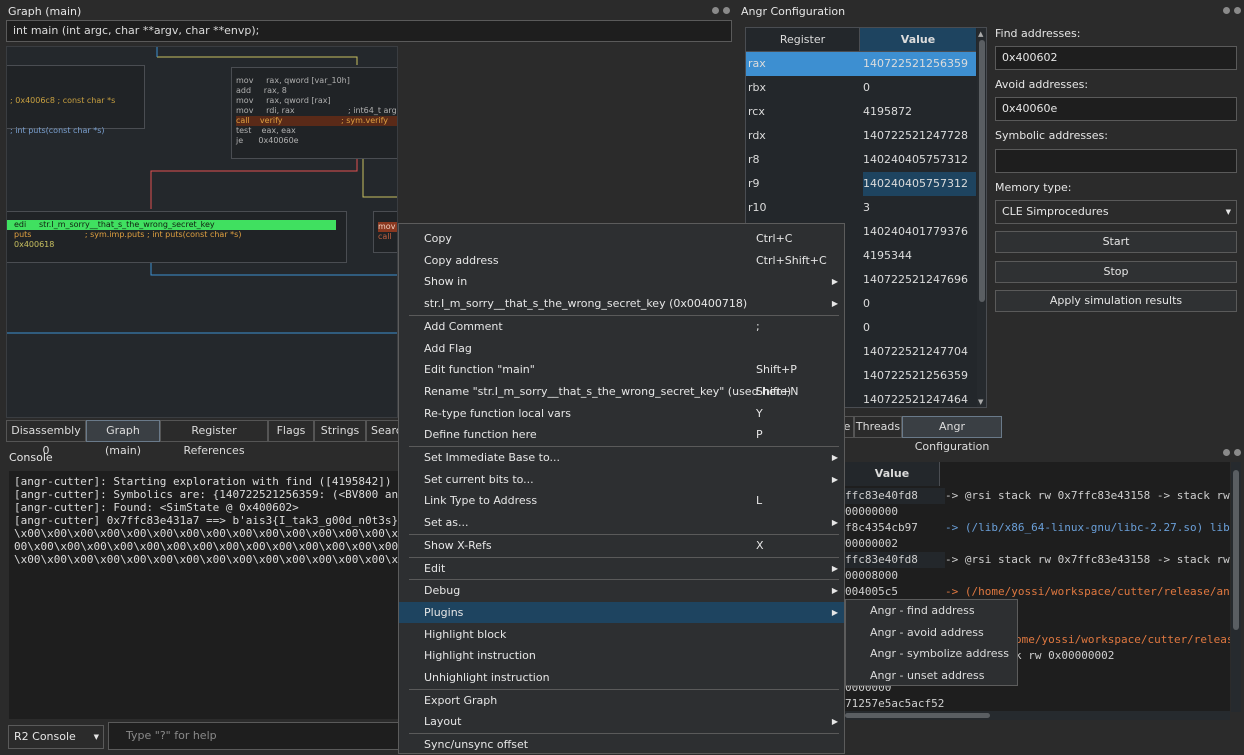  I want to click on apply-simulation-button: Apply simulation results, so click(1116, 301).